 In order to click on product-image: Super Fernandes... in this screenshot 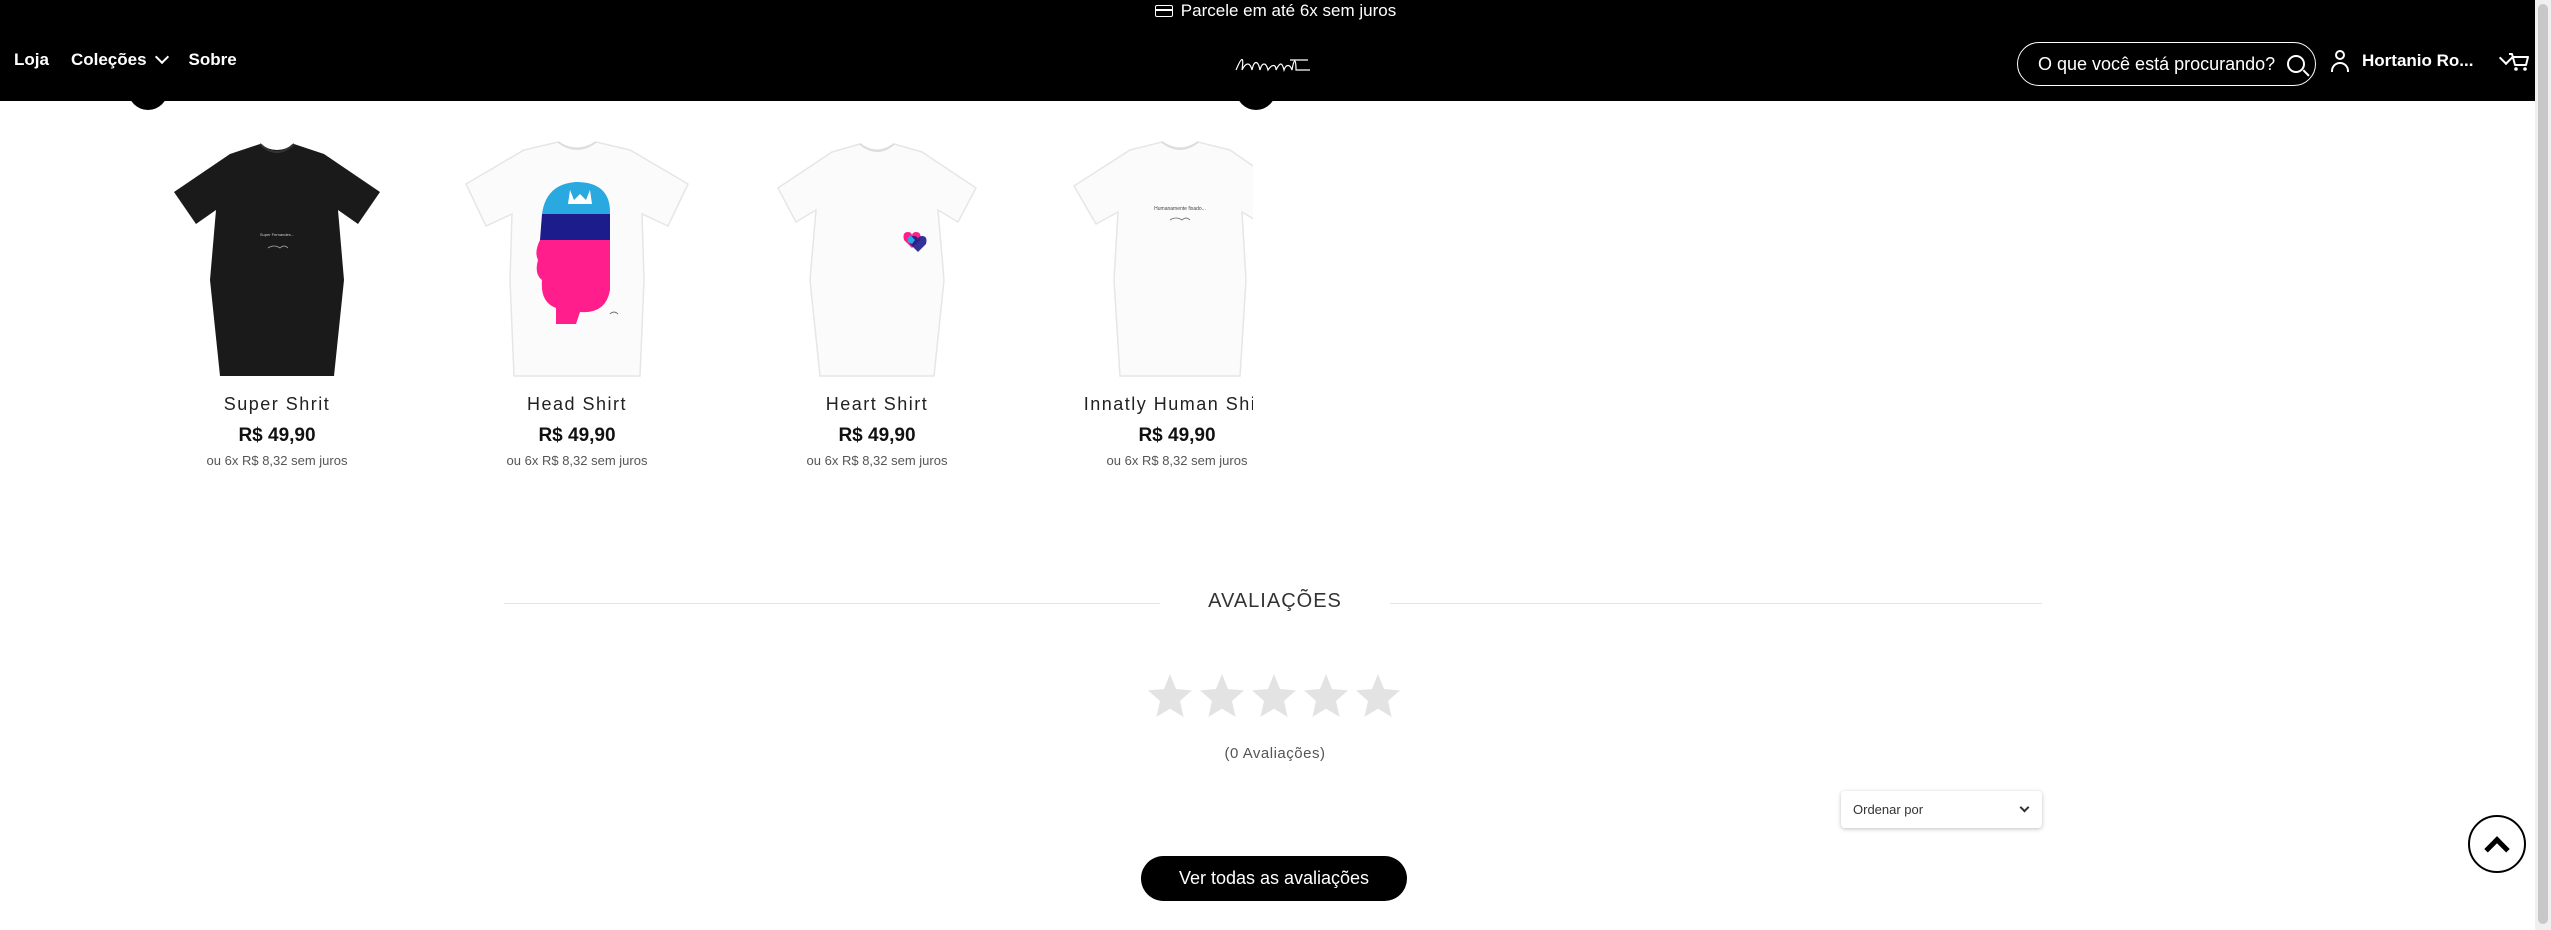, I will do `click(277, 259)`.